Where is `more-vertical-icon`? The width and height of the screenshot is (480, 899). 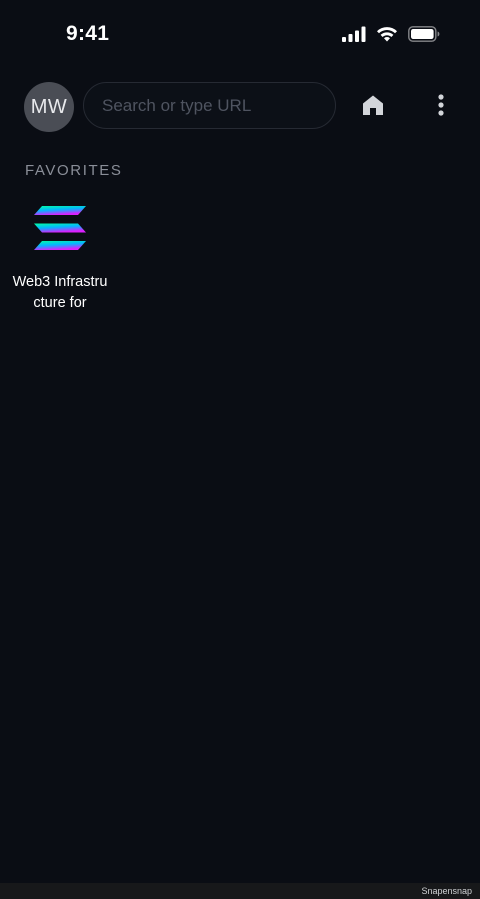
more-vertical-icon is located at coordinates (441, 107).